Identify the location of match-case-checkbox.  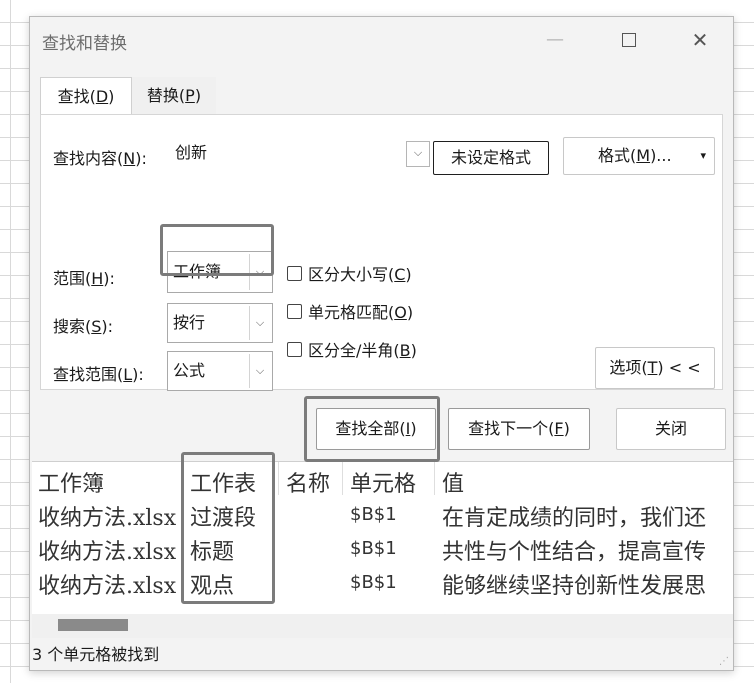
(294, 273).